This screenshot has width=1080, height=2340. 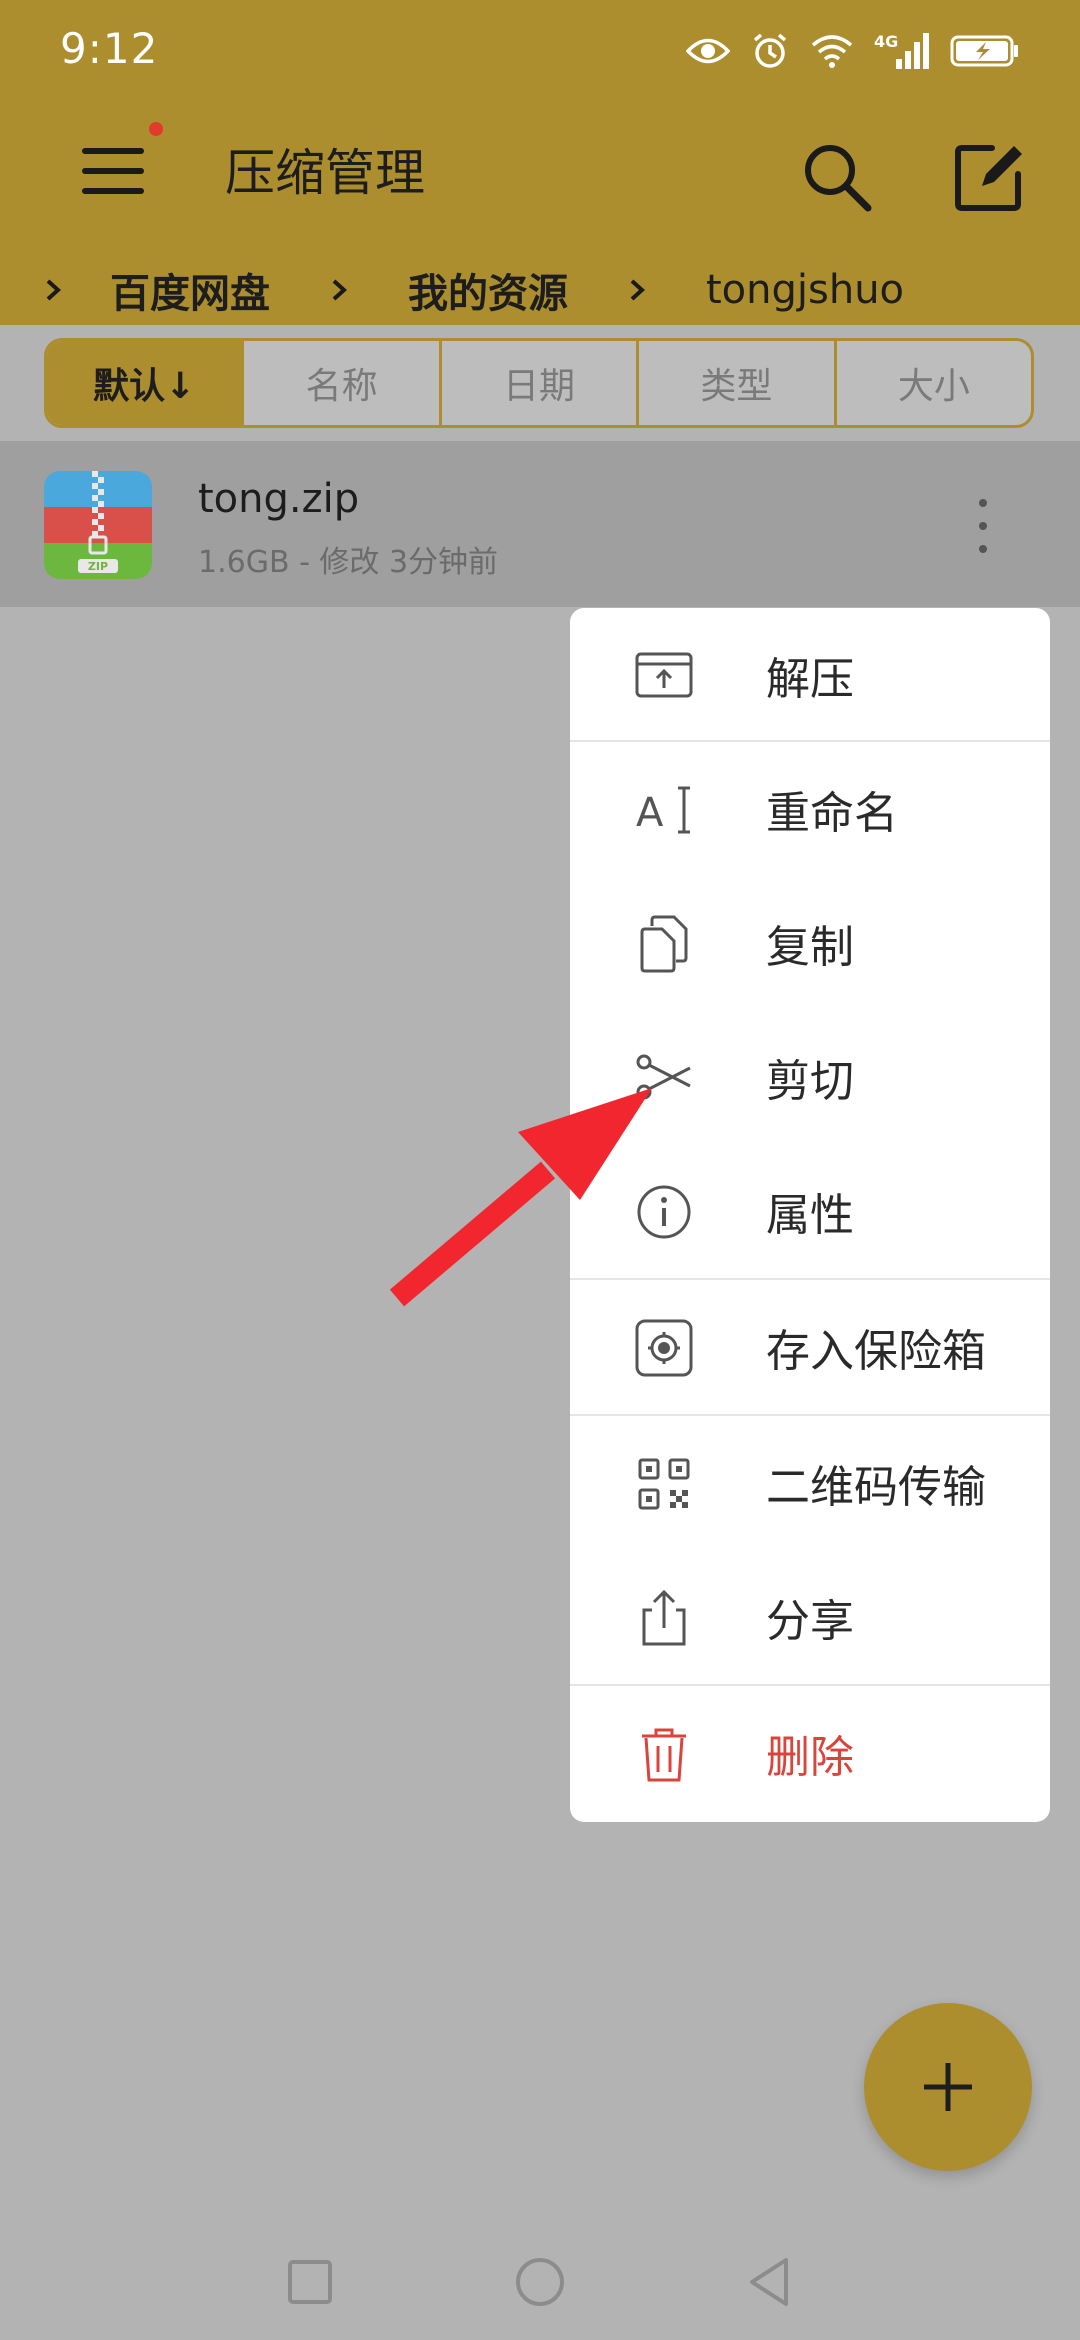 I want to click on menu-item-copy: 复制, so click(x=810, y=943).